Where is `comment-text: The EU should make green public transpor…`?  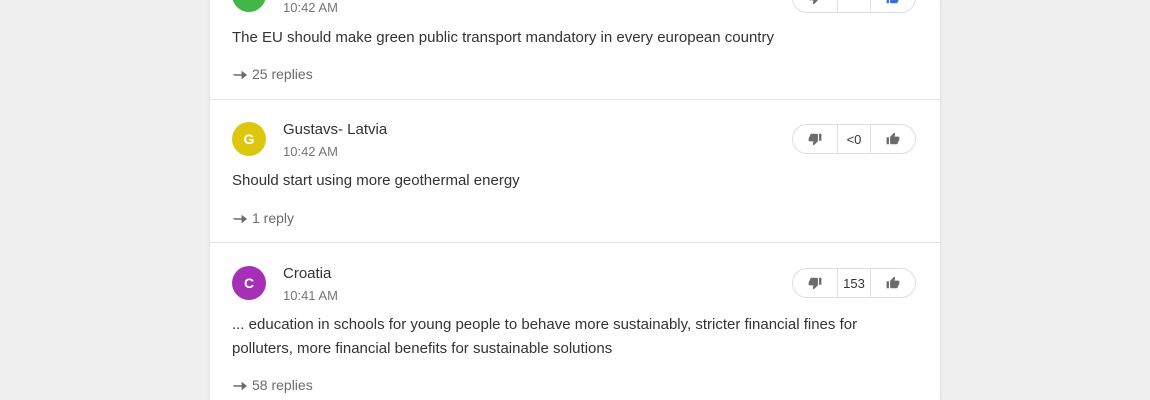 comment-text: The EU should make green public transpor… is located at coordinates (503, 37).